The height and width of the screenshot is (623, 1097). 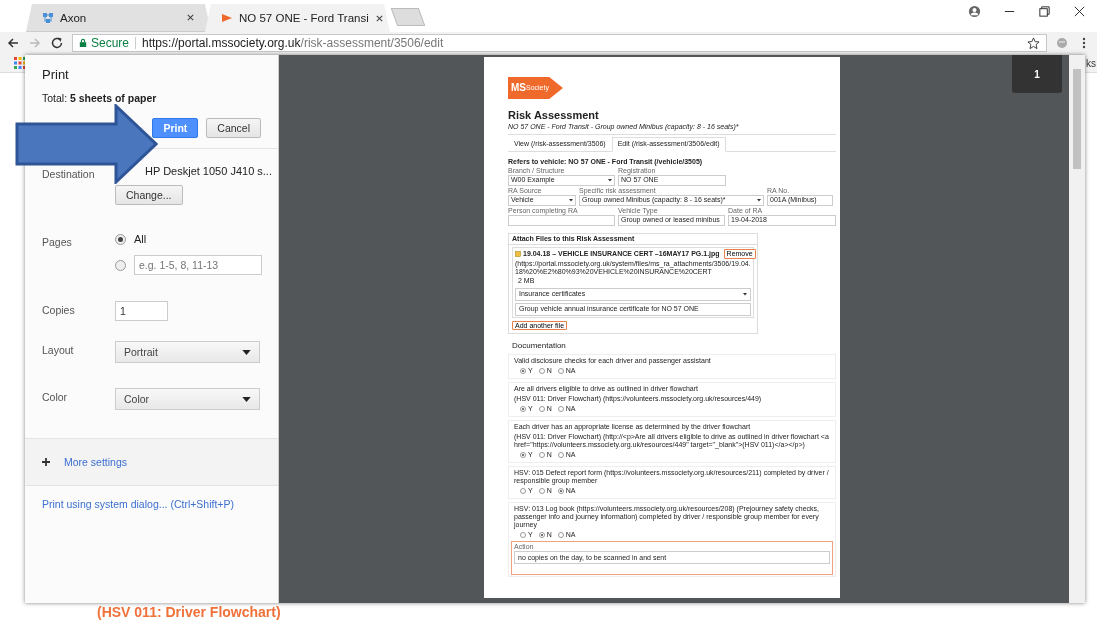 I want to click on image-file-icon, so click(x=518, y=253).